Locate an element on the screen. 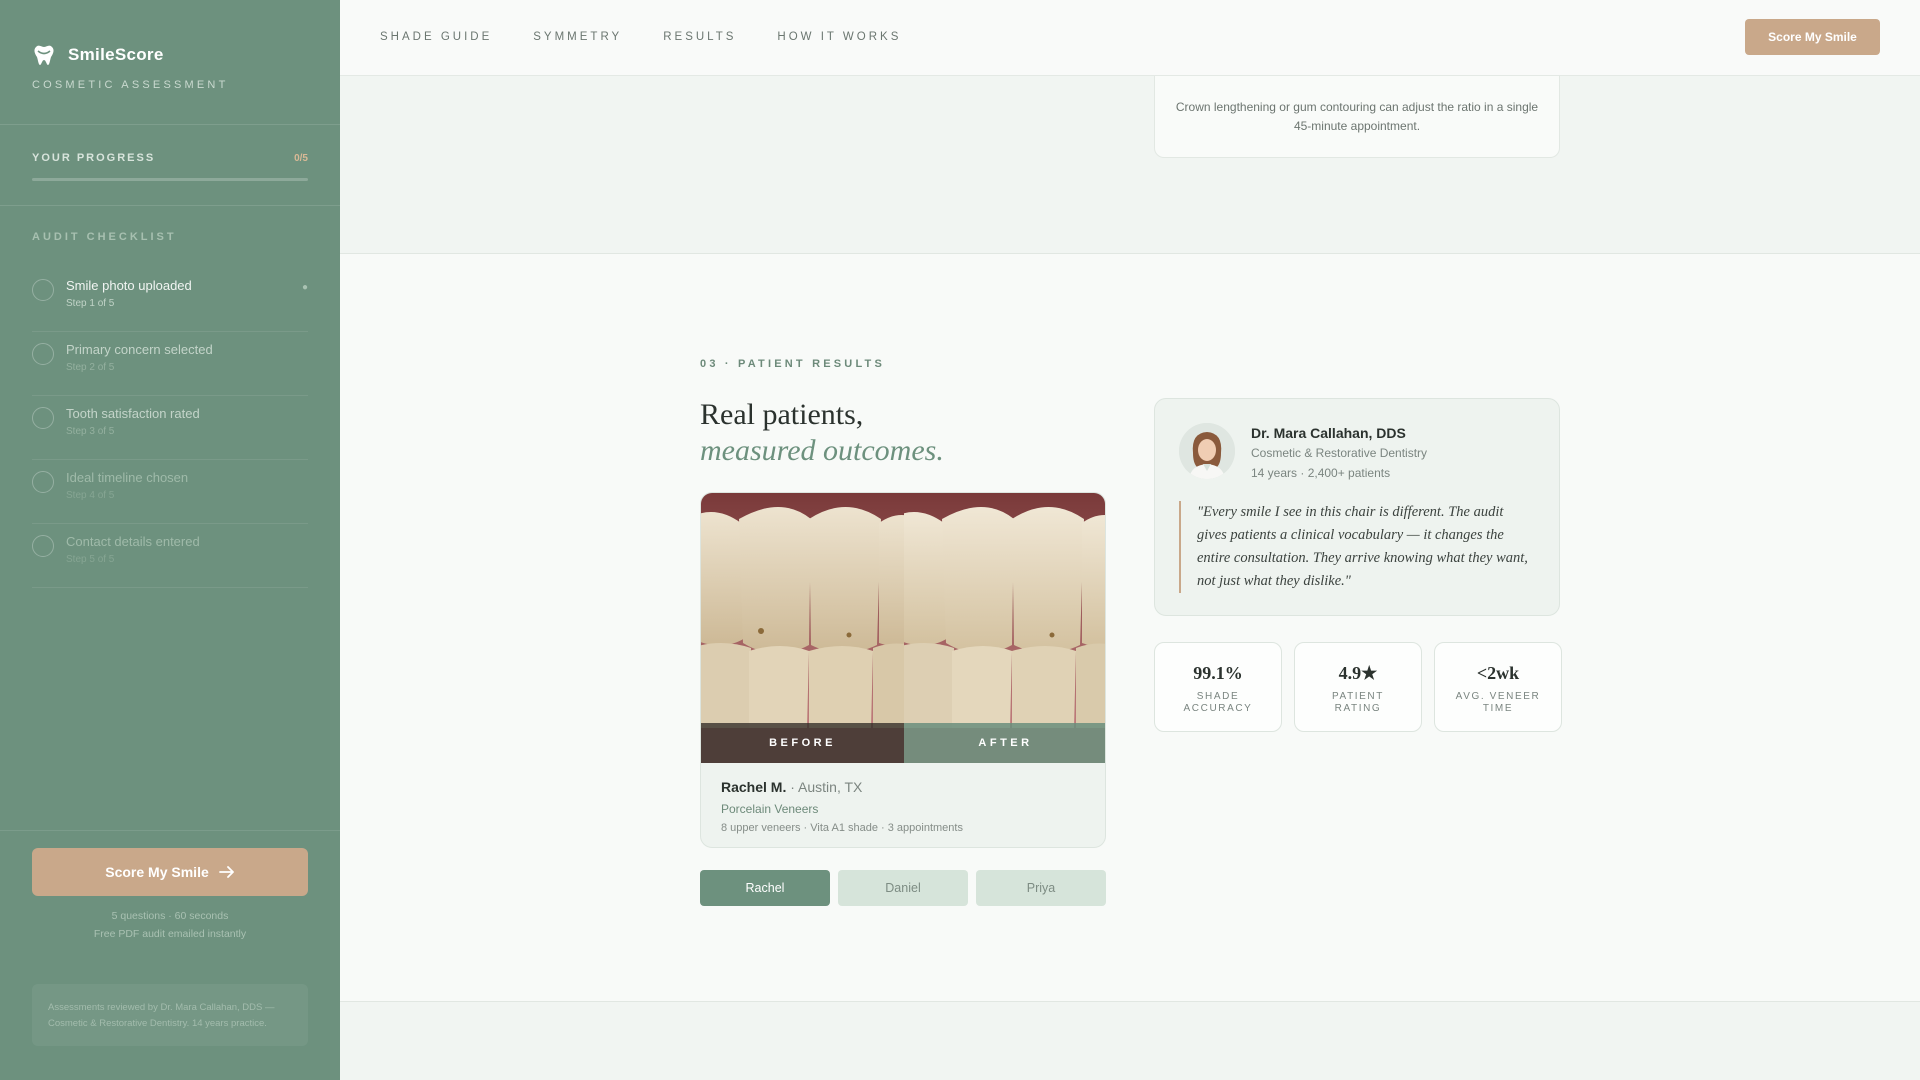 The width and height of the screenshot is (1920, 1080). tab-daniel: Daniel is located at coordinates (903, 888).